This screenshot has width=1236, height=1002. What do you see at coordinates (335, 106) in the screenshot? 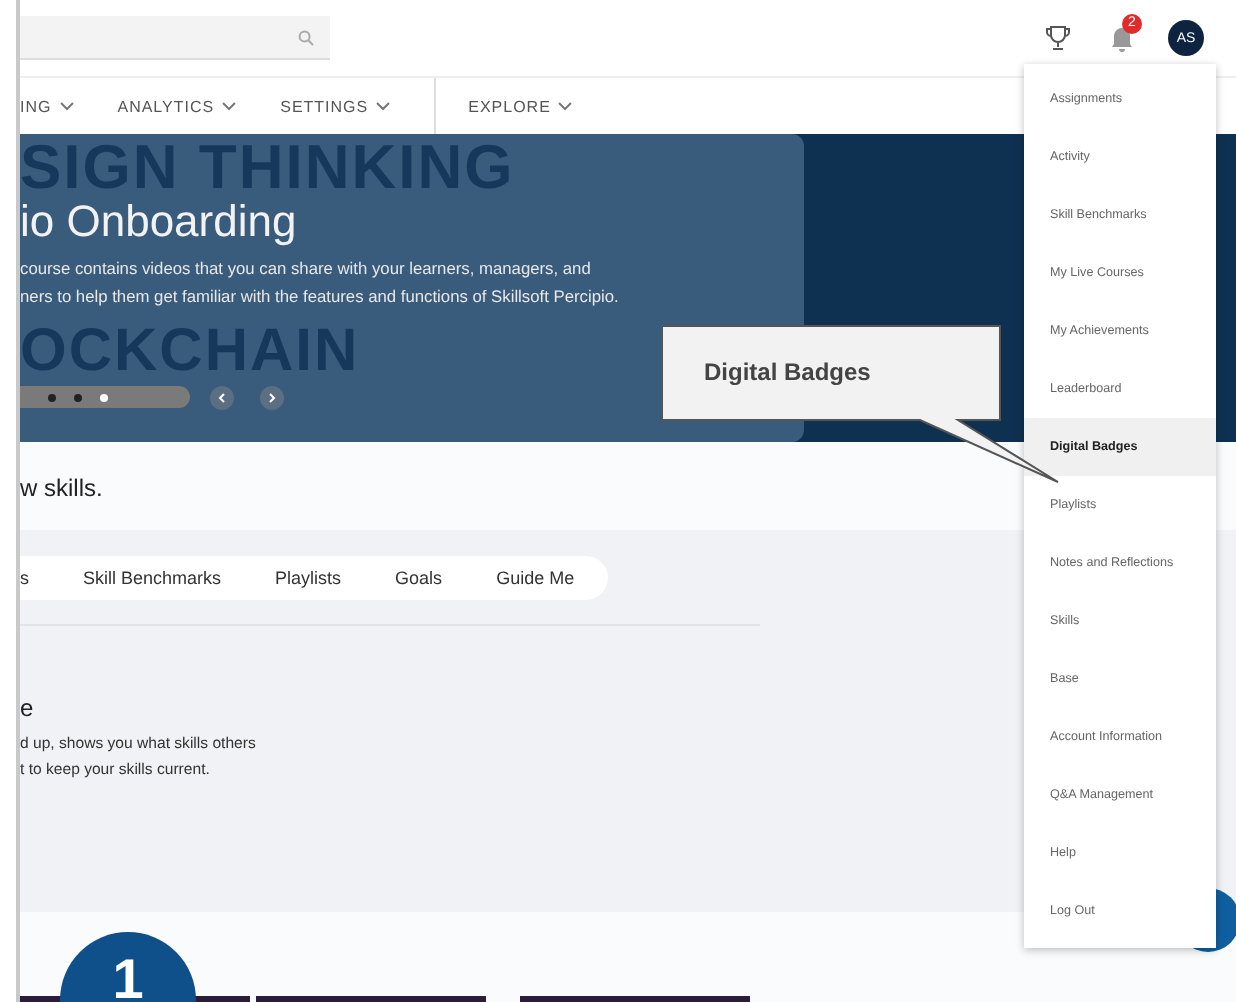
I see `nav-menu: SETTINGS` at bounding box center [335, 106].